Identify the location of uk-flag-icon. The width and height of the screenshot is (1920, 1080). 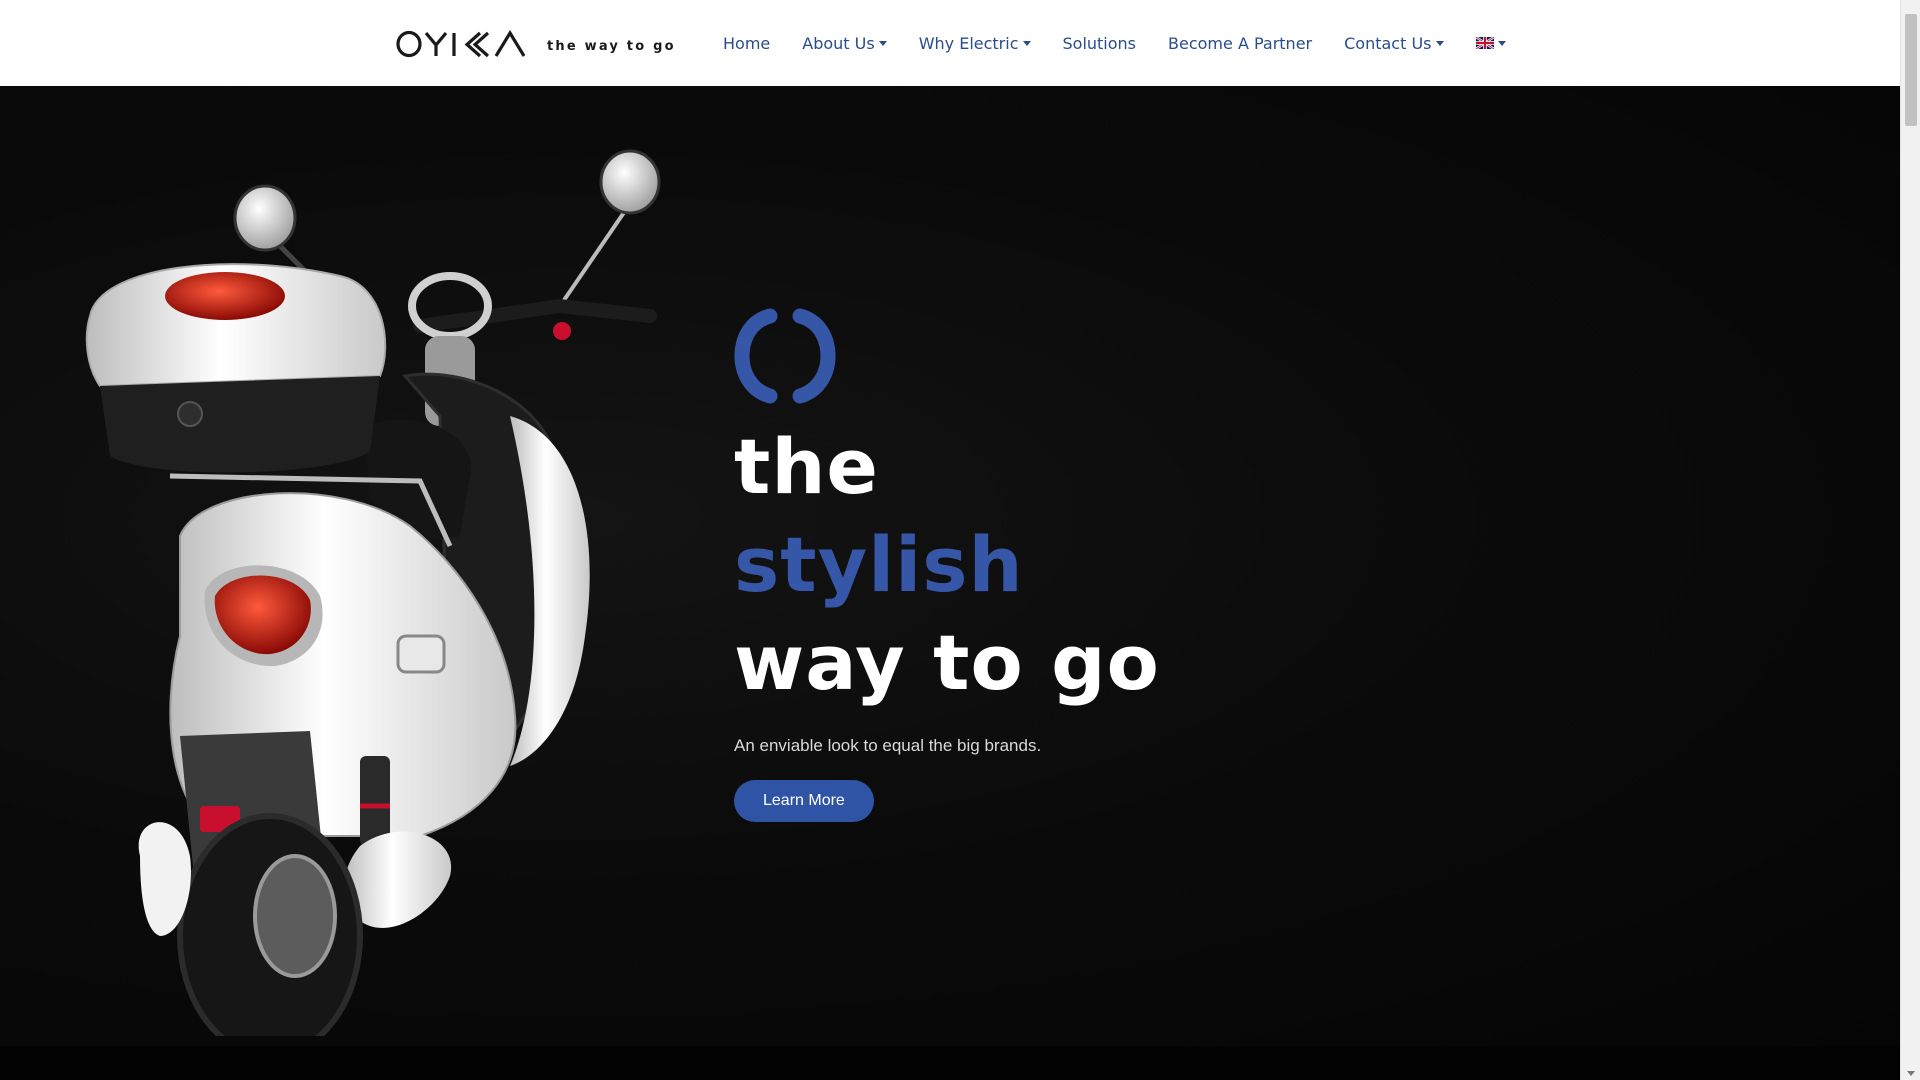
(1484, 43).